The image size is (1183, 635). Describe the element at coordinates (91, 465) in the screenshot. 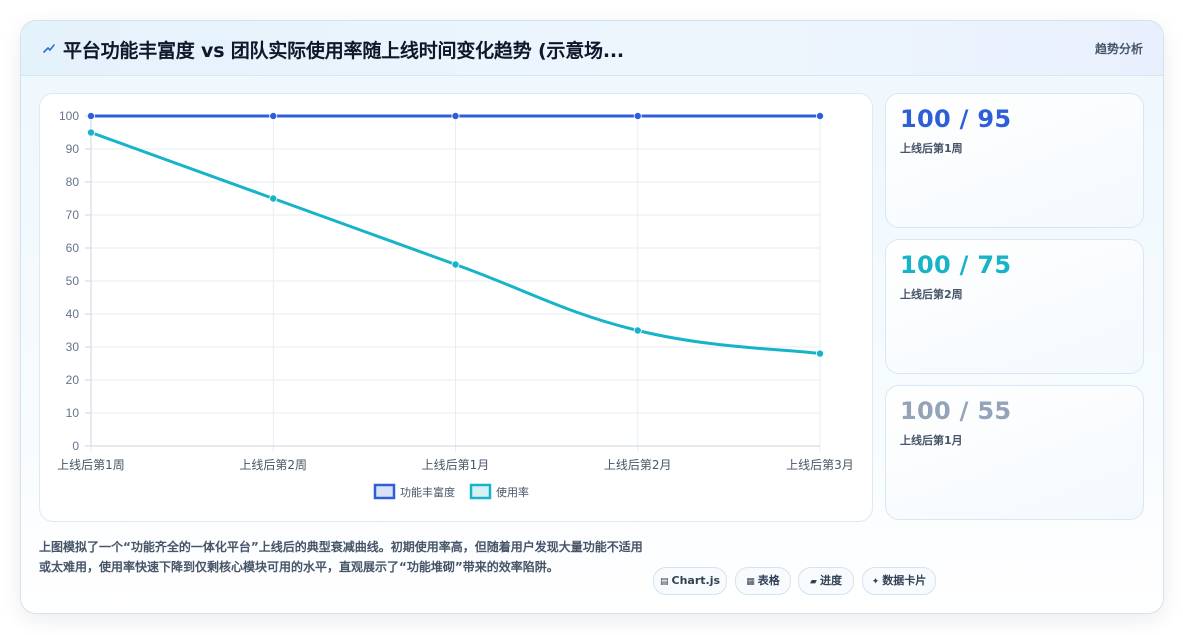

I see `x-tick-label: 上线后第1周` at that location.